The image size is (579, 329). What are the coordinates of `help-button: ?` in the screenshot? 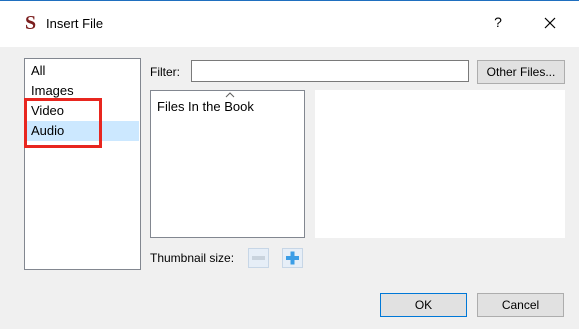 It's located at (498, 24).